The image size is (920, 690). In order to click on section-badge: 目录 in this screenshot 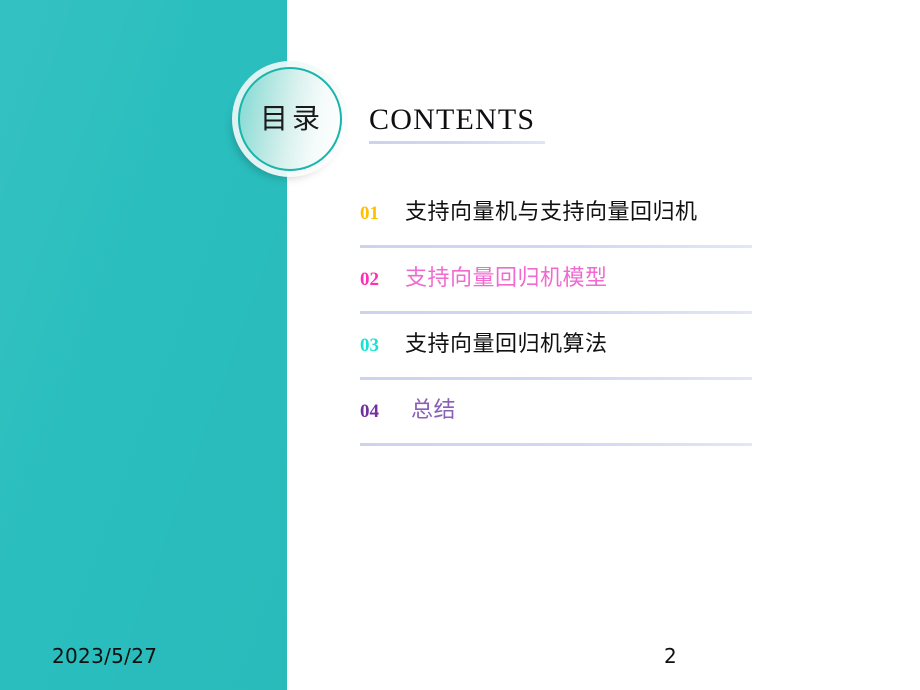, I will do `click(290, 120)`.